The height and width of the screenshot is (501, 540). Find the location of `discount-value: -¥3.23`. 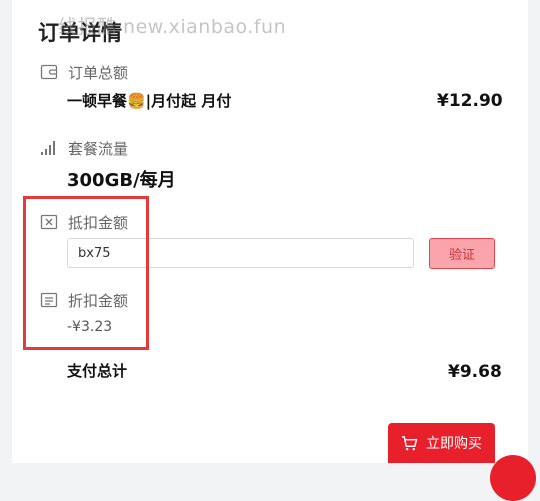

discount-value: -¥3.23 is located at coordinates (90, 327).